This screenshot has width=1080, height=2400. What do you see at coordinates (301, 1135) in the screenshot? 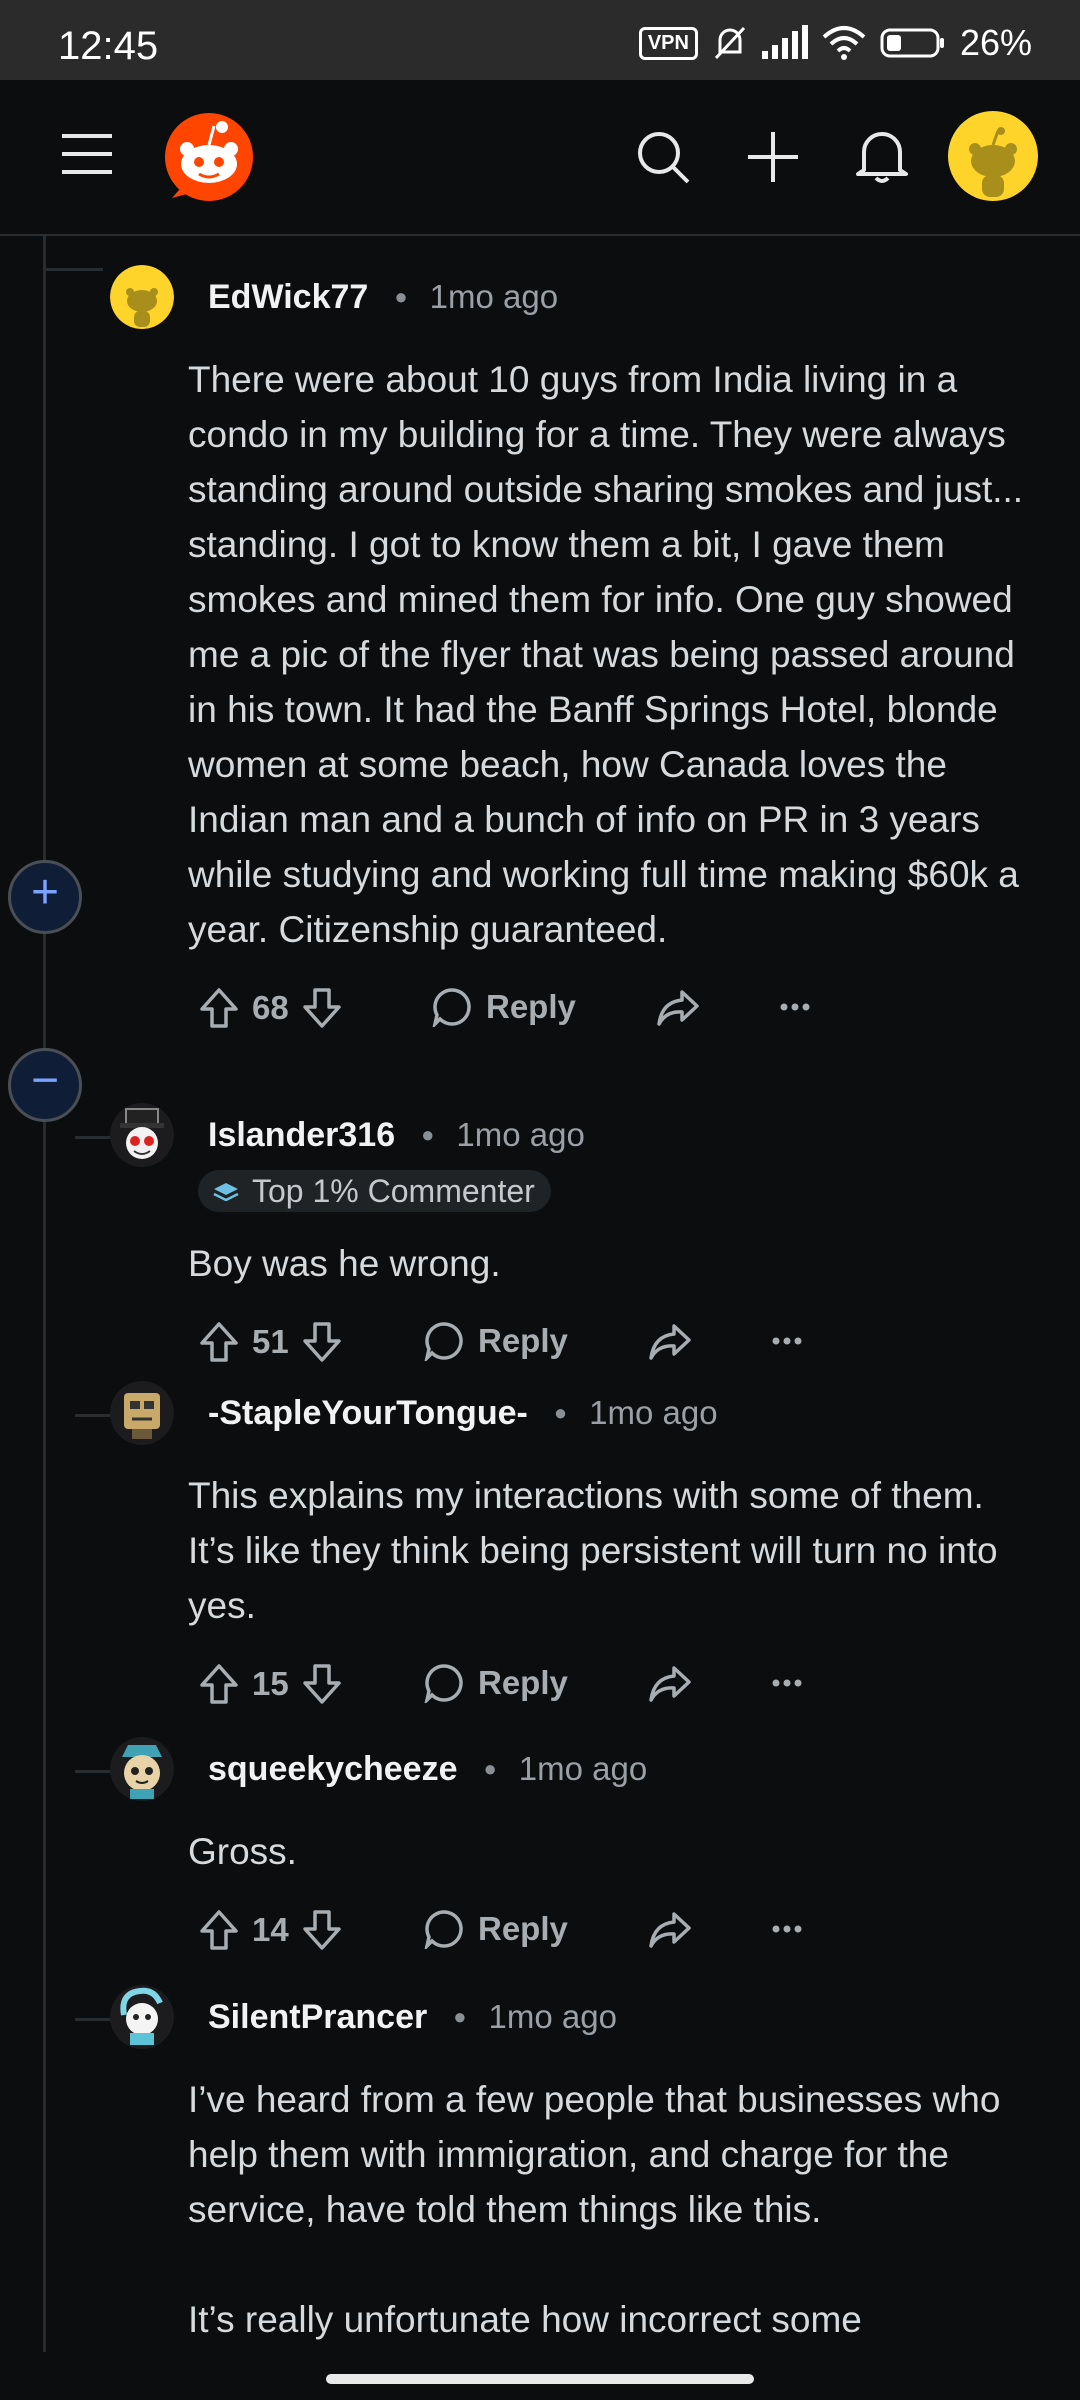
I see `username: Islander316` at bounding box center [301, 1135].